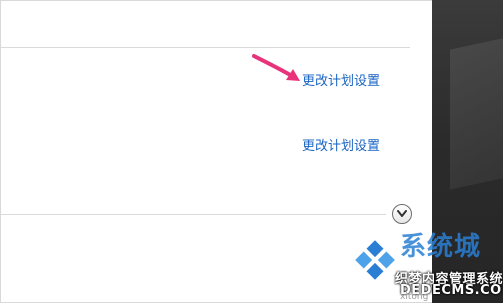  What do you see at coordinates (375, 260) in the screenshot?
I see `watermark-logo-icon` at bounding box center [375, 260].